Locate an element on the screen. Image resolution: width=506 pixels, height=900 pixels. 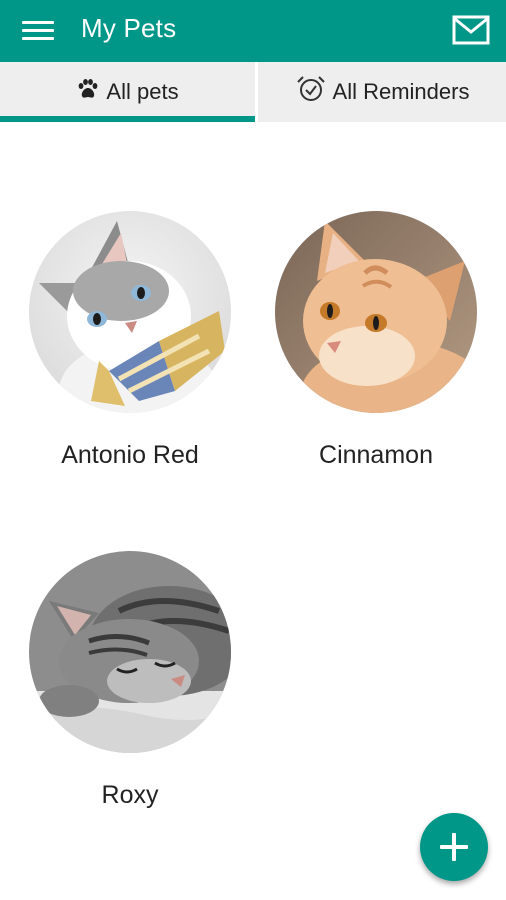
pet-card-cinnamon: Cinnamon is located at coordinates (376, 340).